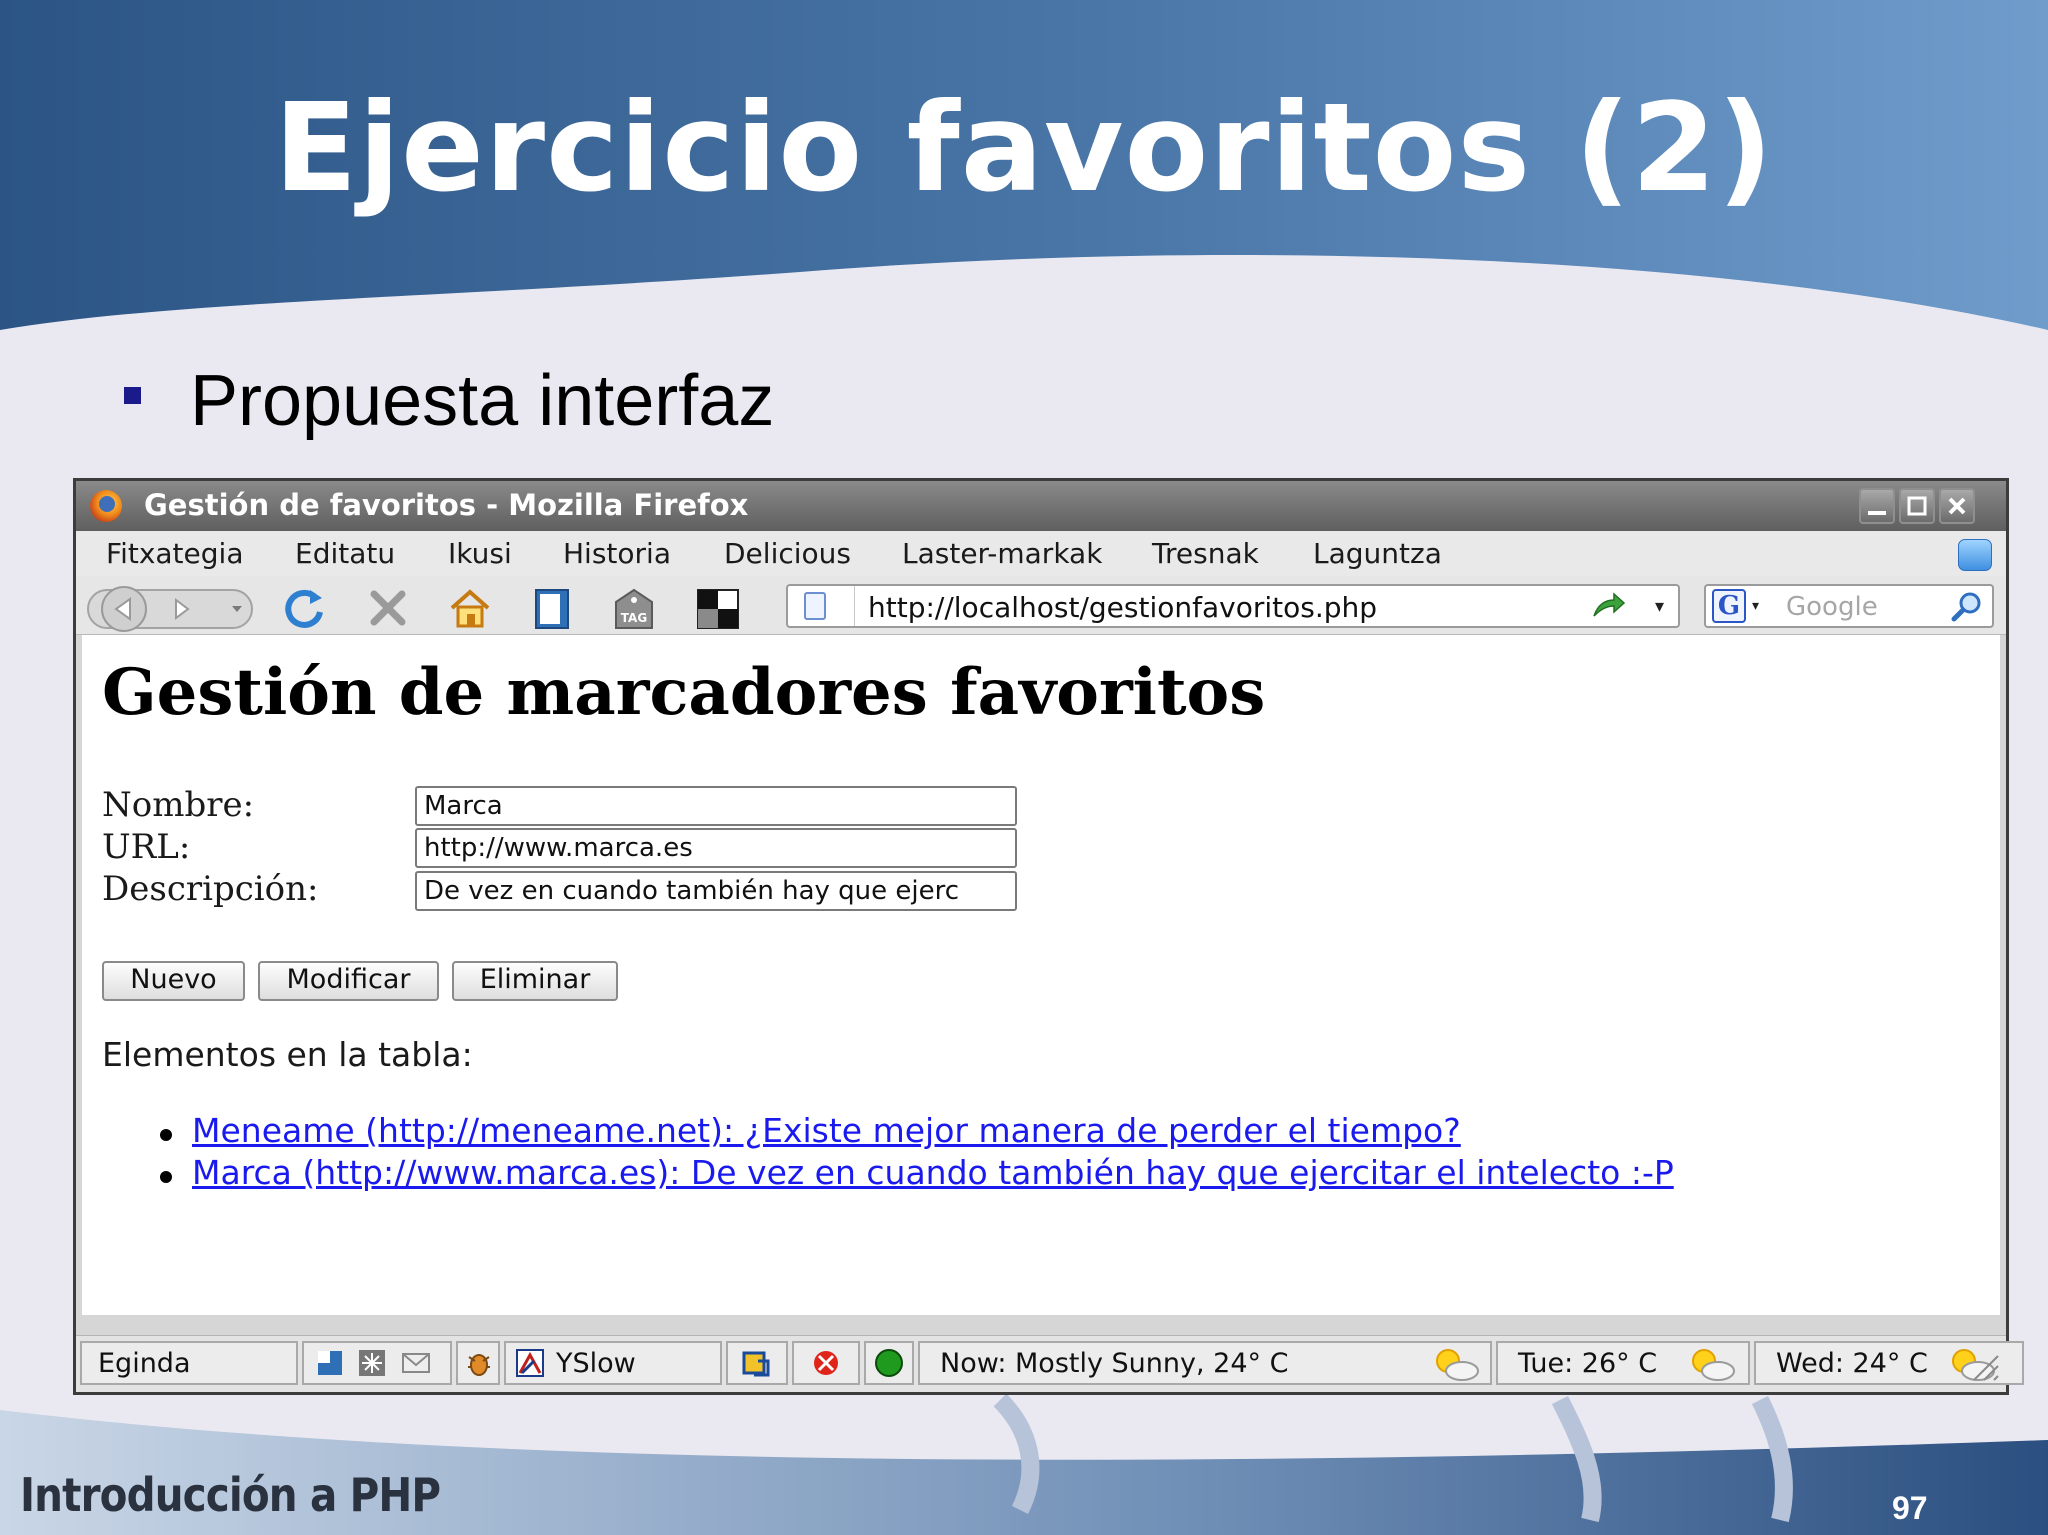  Describe the element at coordinates (787, 553) in the screenshot. I see `menu-delicious: Delicious` at that location.